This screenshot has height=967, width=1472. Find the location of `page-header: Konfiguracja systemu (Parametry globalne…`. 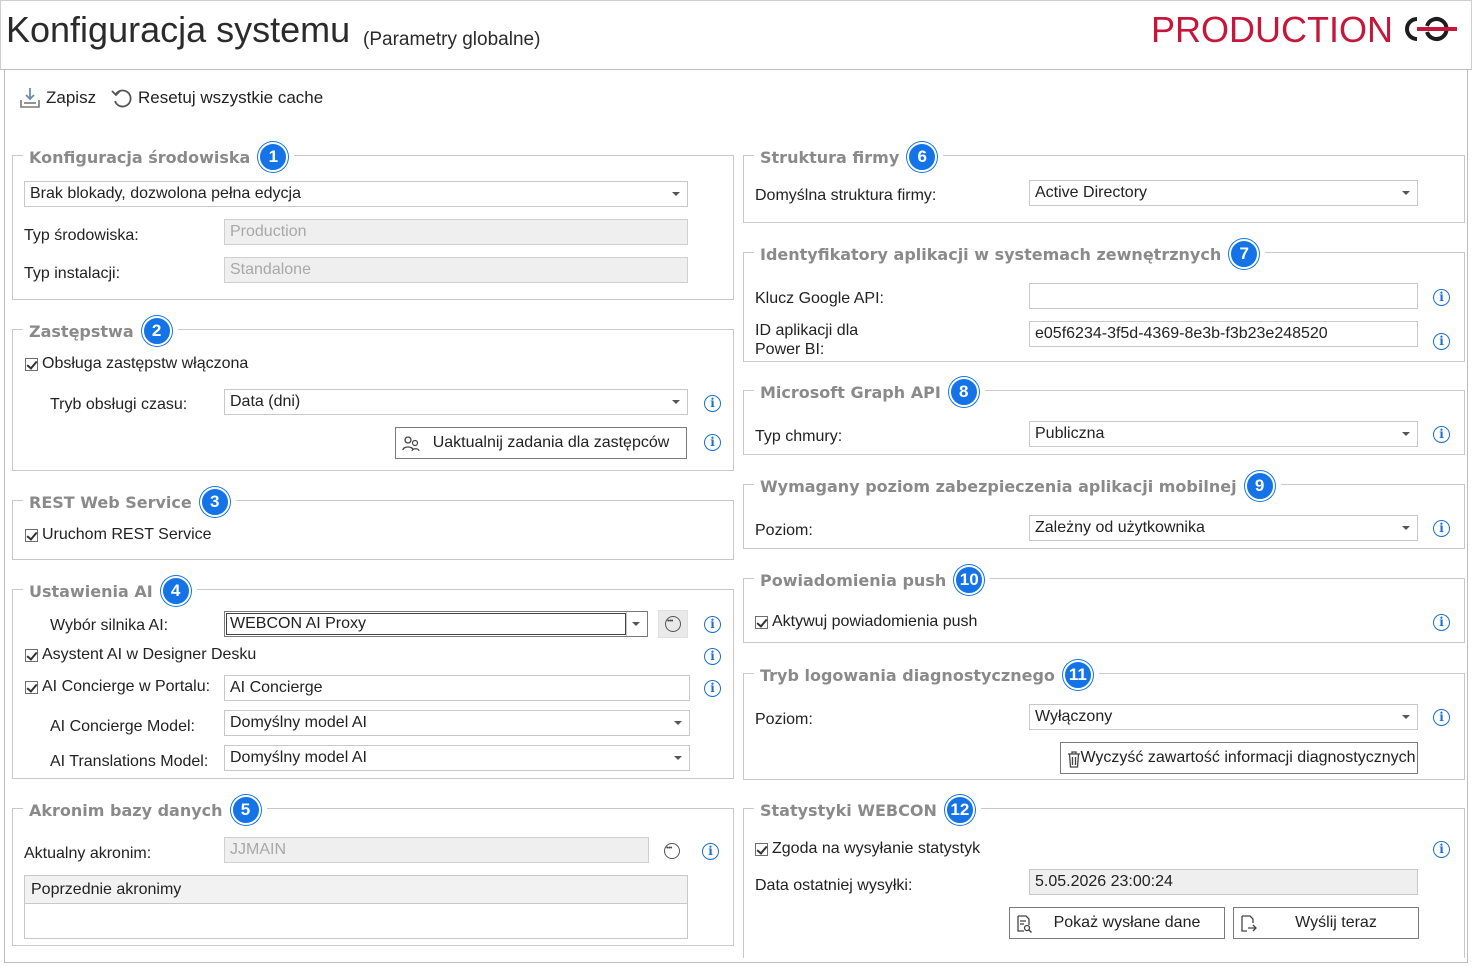

page-header: Konfiguracja systemu (Parametry globalne… is located at coordinates (736, 35).